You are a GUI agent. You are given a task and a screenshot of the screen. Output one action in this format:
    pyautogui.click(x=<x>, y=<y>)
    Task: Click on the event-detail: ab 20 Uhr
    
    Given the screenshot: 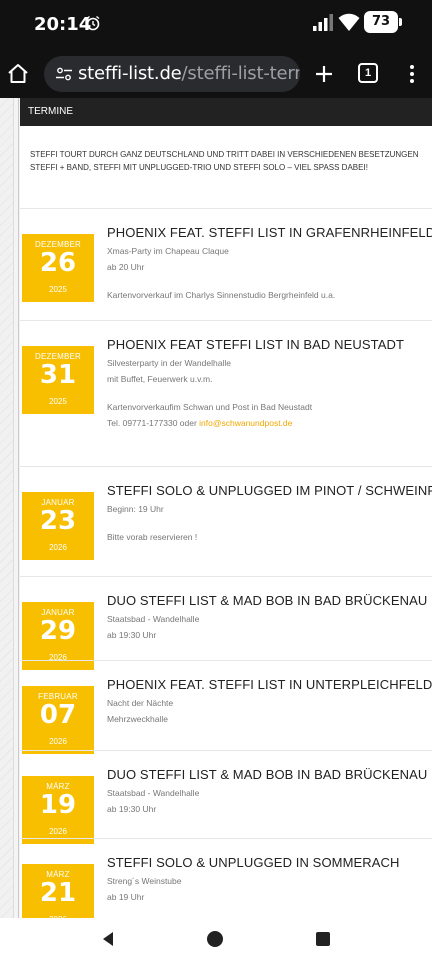 What is the action you would take?
    pyautogui.click(x=125, y=267)
    